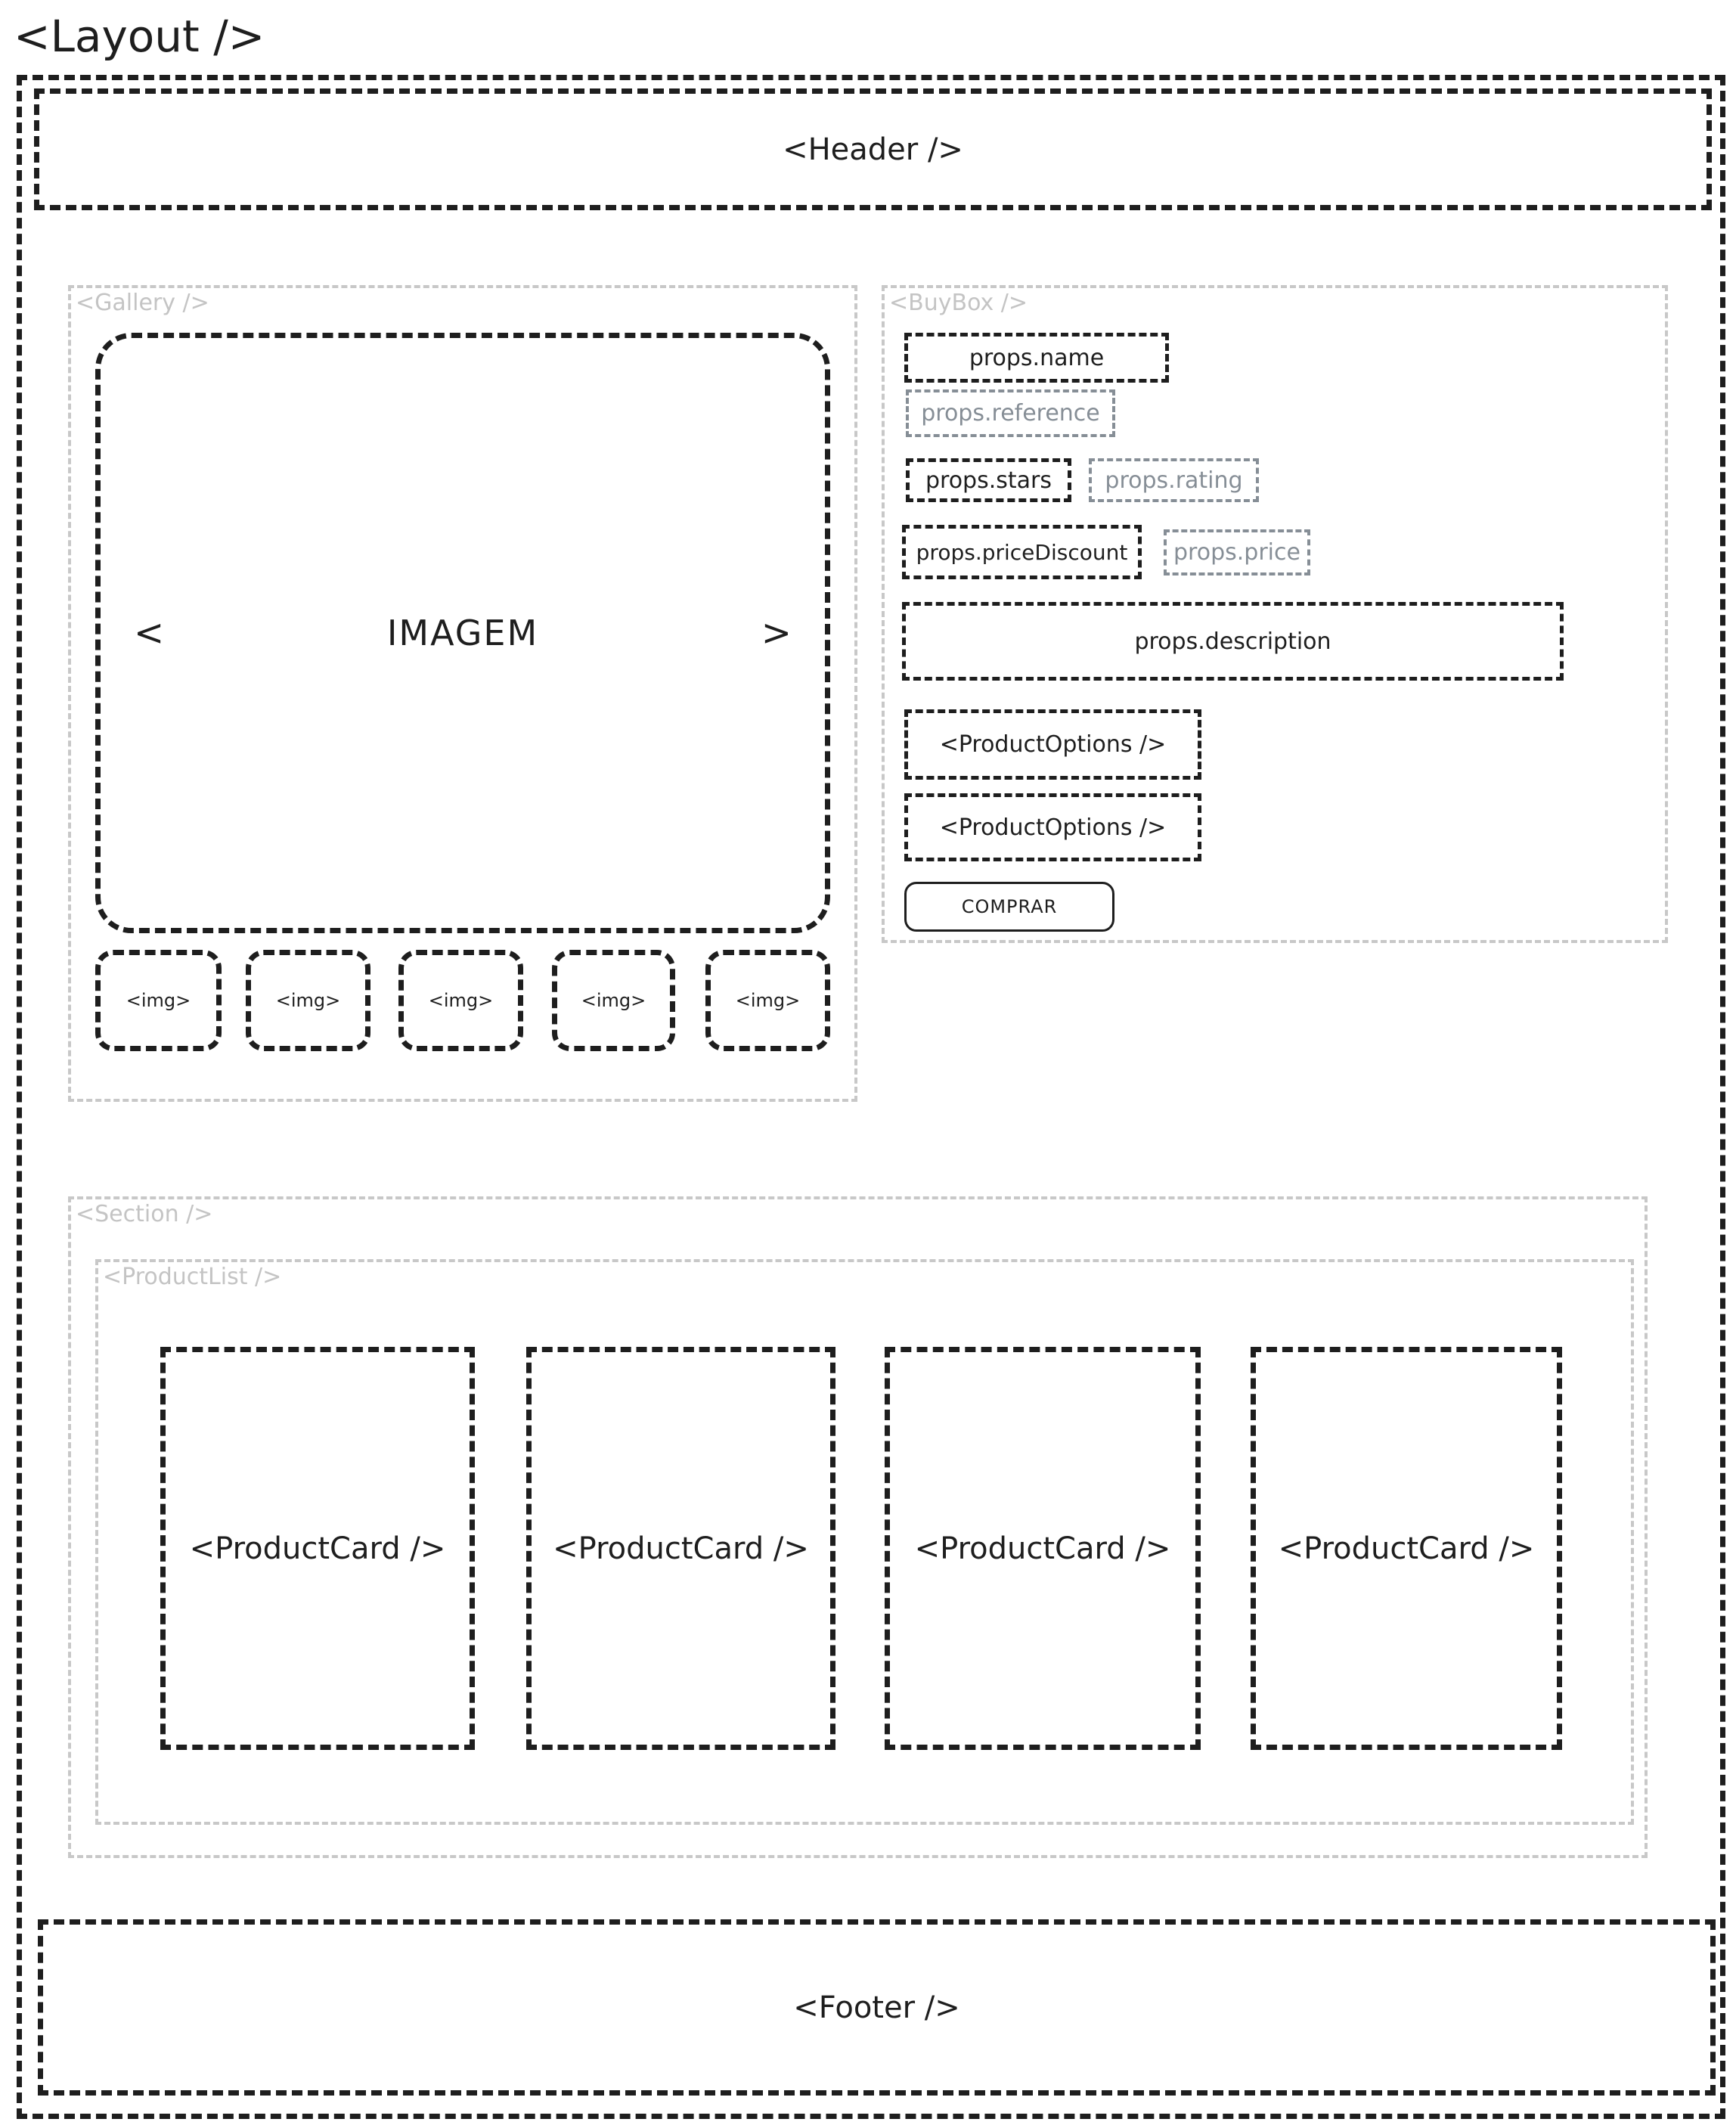 Image resolution: width=1736 pixels, height=2122 pixels. What do you see at coordinates (776, 633) in the screenshot?
I see `chevron-right-icon: >` at bounding box center [776, 633].